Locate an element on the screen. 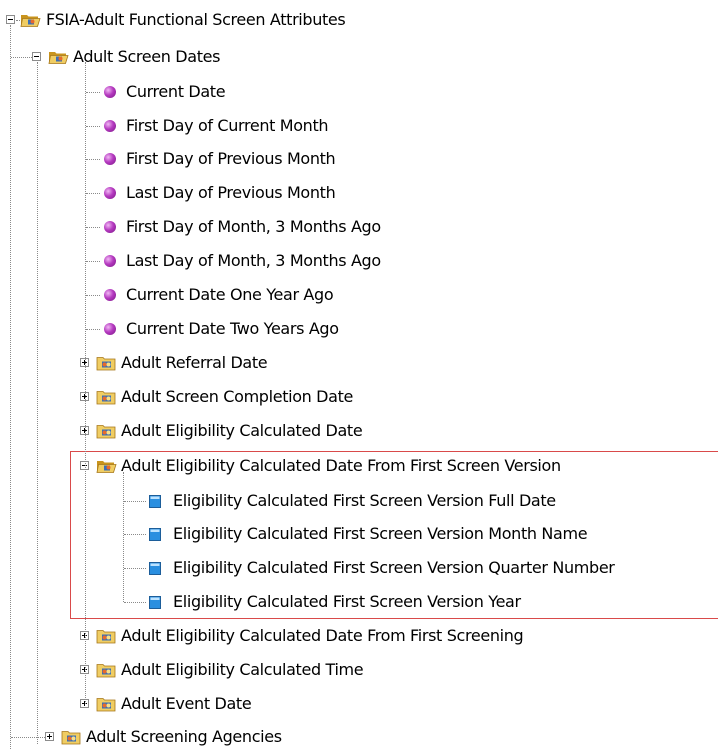 This screenshot has height=749, width=718. tree-item-label: Current Date is located at coordinates (176, 91).